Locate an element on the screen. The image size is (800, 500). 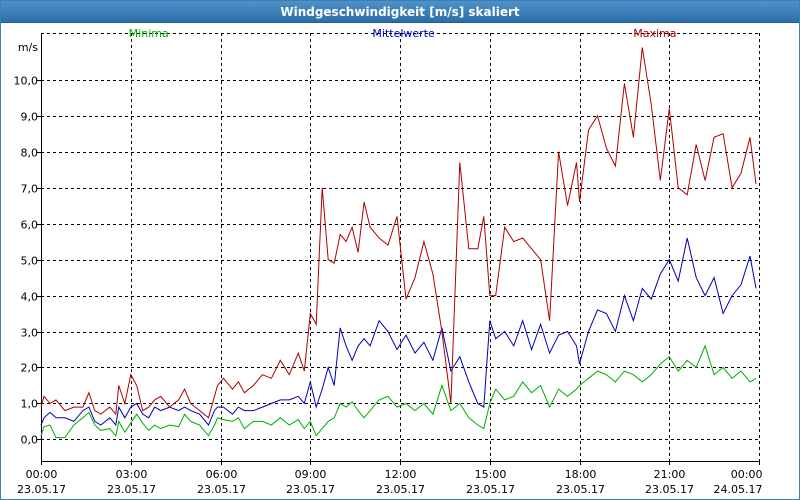
x-tick-label-time: 12:00 is located at coordinates (401, 474).